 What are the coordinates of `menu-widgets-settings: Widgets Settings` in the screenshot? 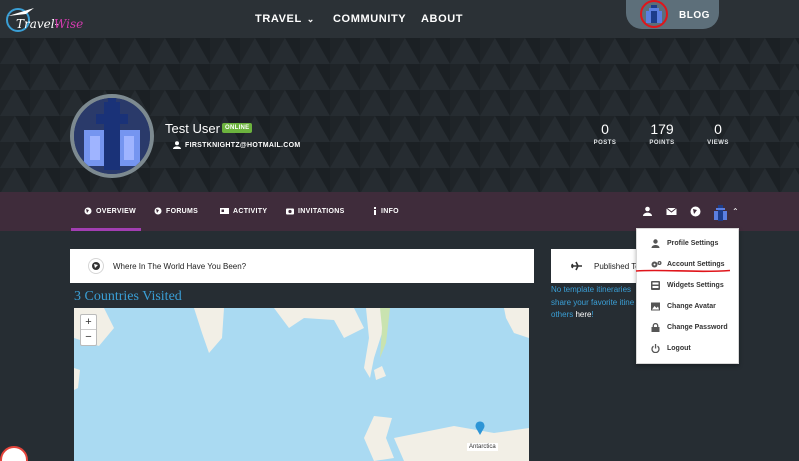 It's located at (688, 286).